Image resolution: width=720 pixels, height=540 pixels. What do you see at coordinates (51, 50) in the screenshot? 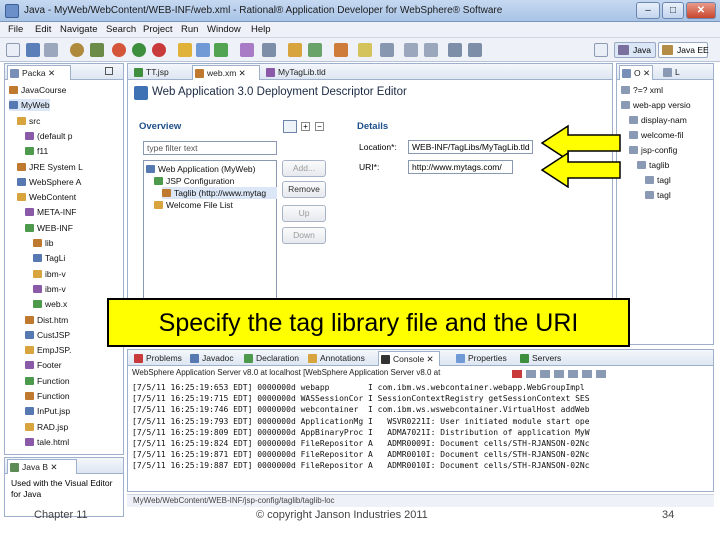
I see `print-icon` at bounding box center [51, 50].